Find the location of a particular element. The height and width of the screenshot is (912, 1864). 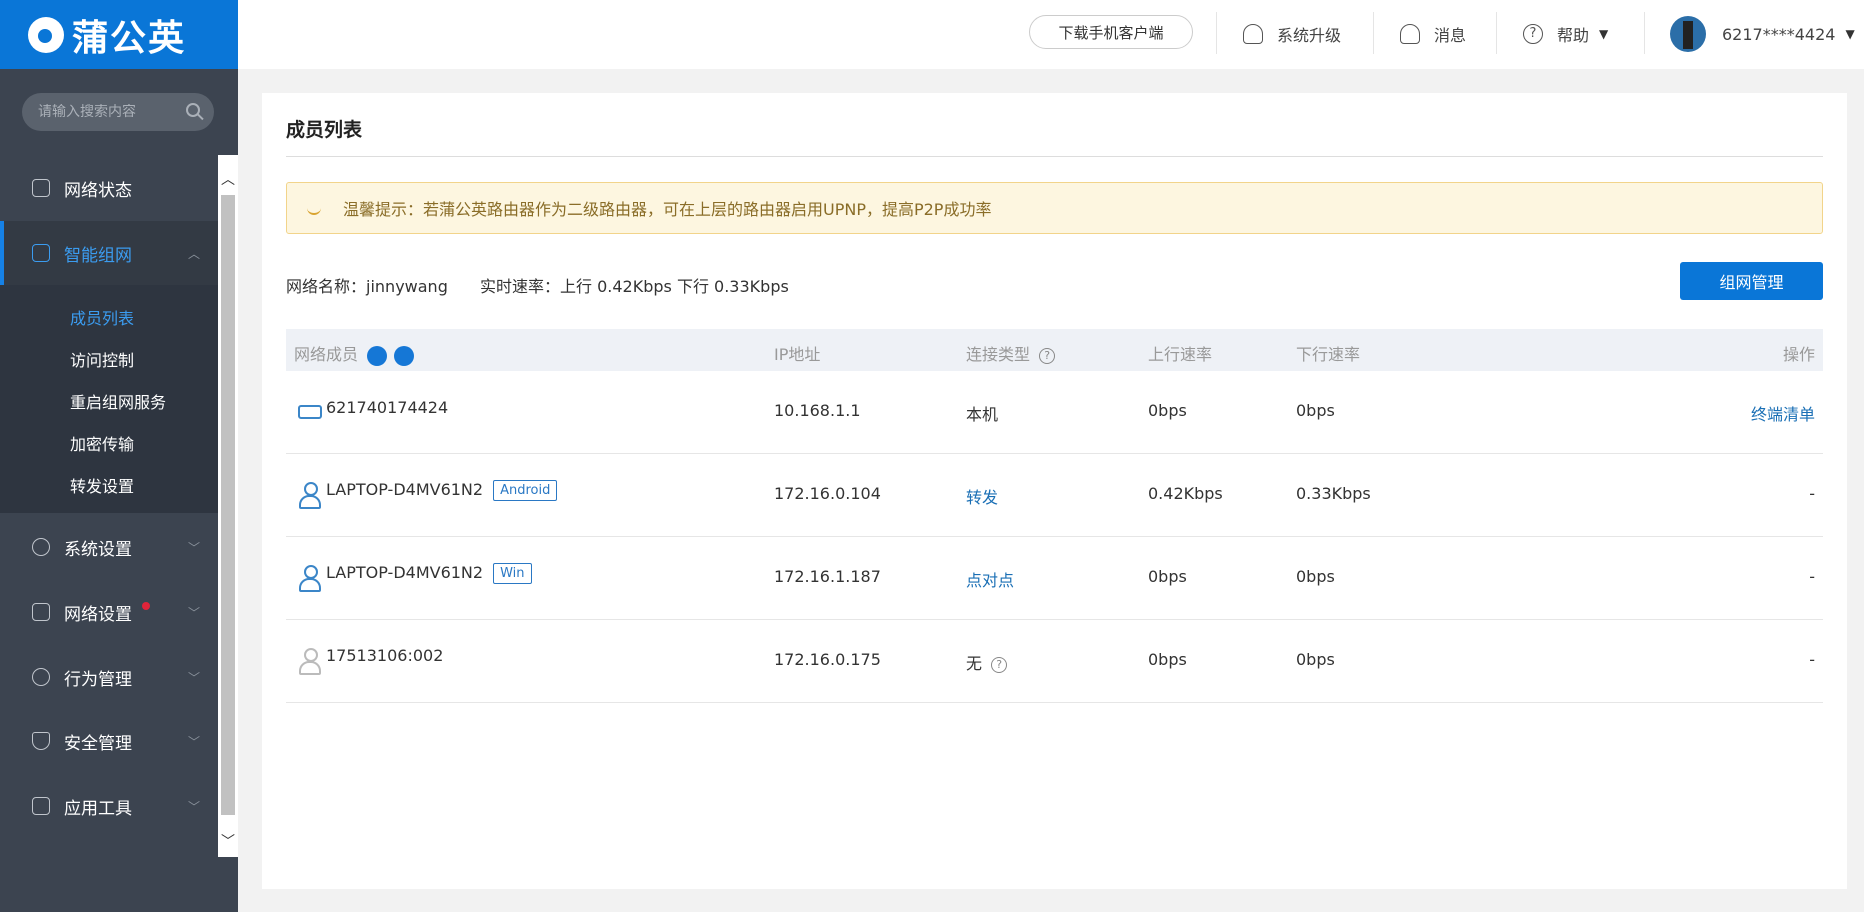

network-name-value: jinnywang is located at coordinates (407, 286).